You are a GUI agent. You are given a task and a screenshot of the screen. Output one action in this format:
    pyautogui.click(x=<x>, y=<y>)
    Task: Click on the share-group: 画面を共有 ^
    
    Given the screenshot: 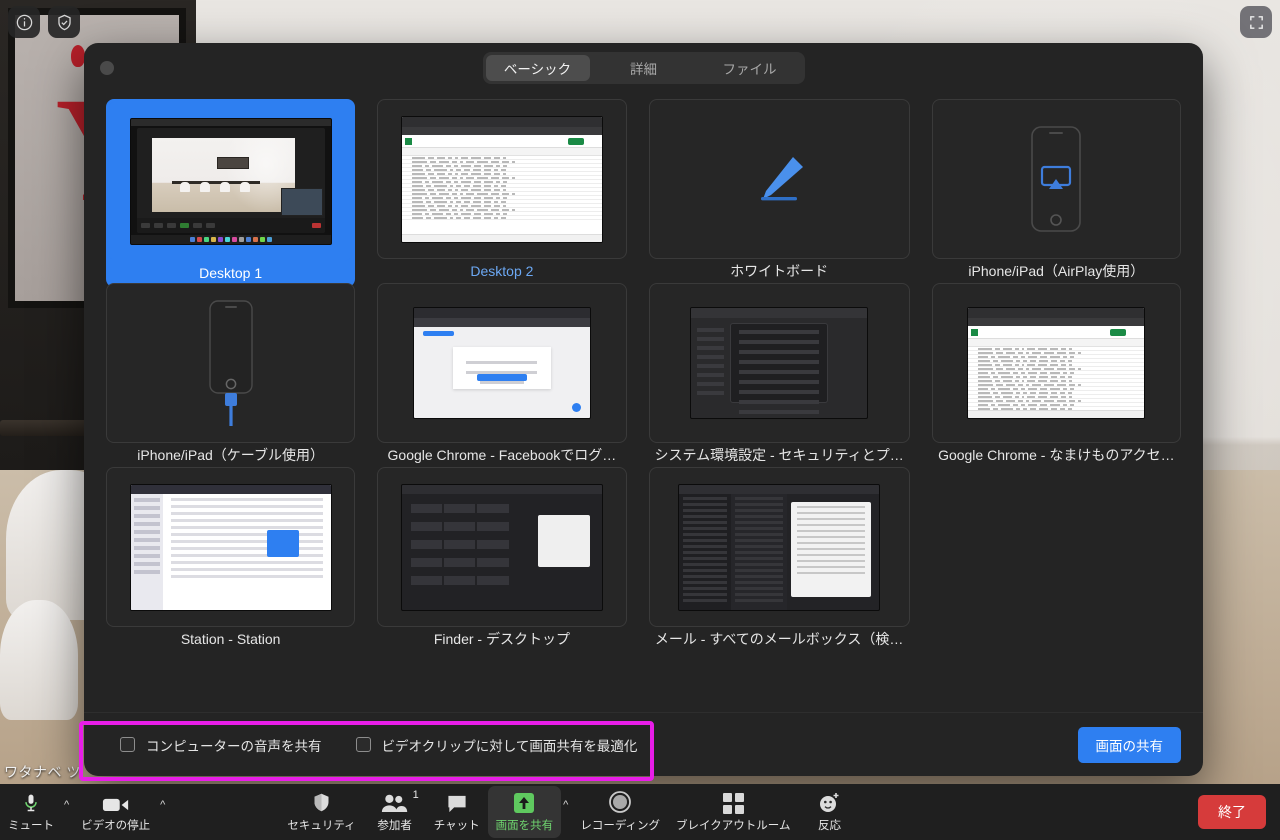 What is the action you would take?
    pyautogui.click(x=530, y=812)
    